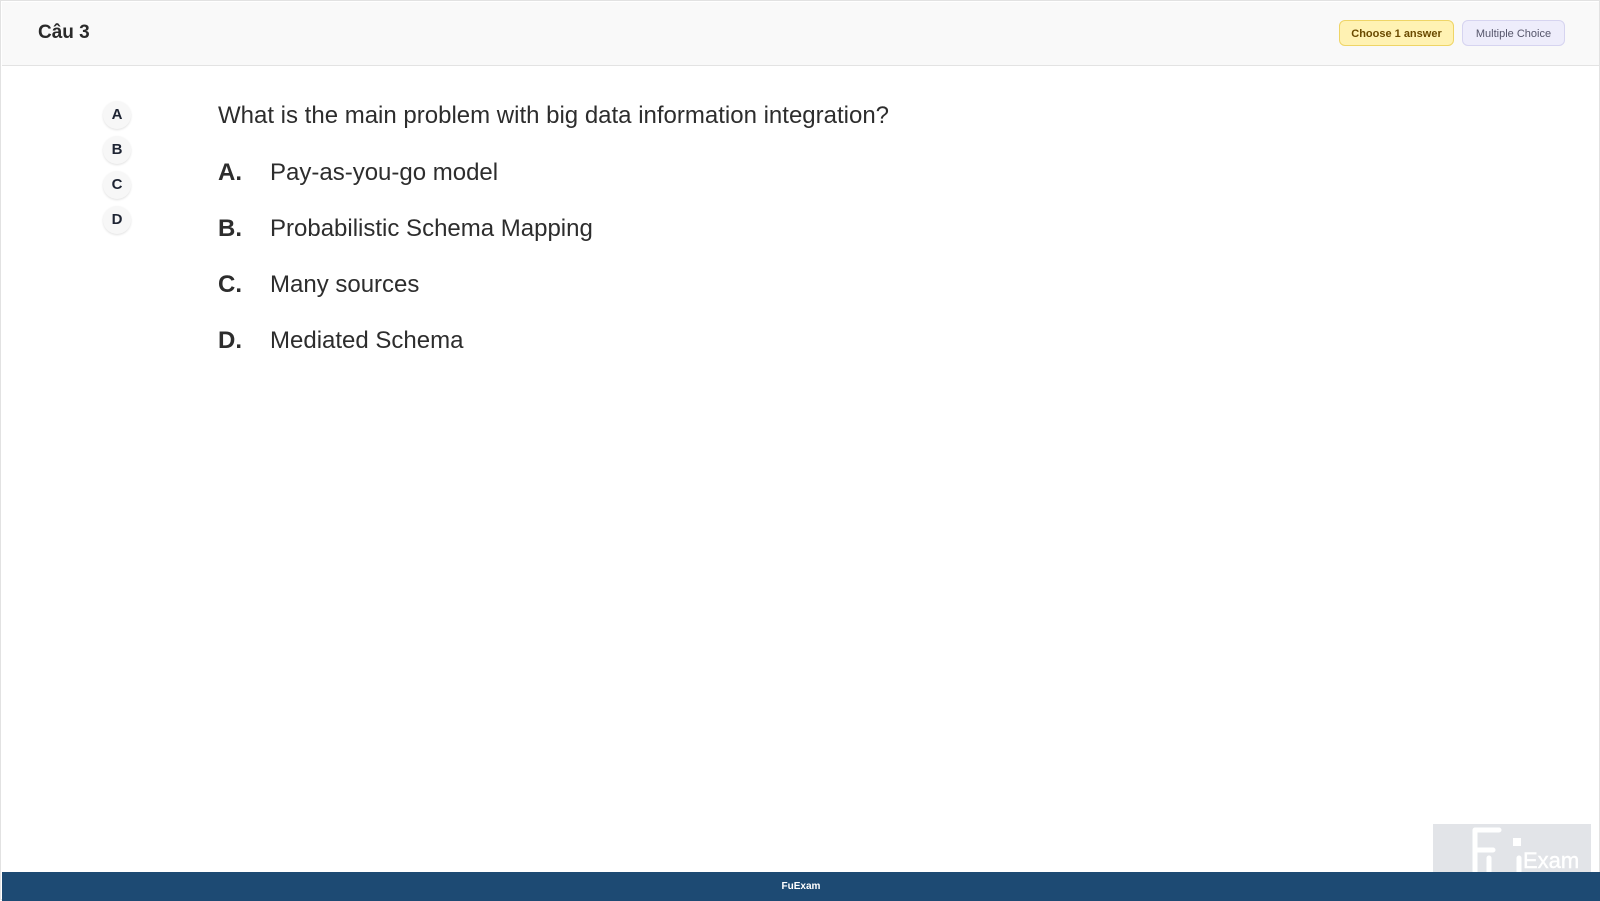  I want to click on choose-answer-badge: Choose 1 answer, so click(1396, 33).